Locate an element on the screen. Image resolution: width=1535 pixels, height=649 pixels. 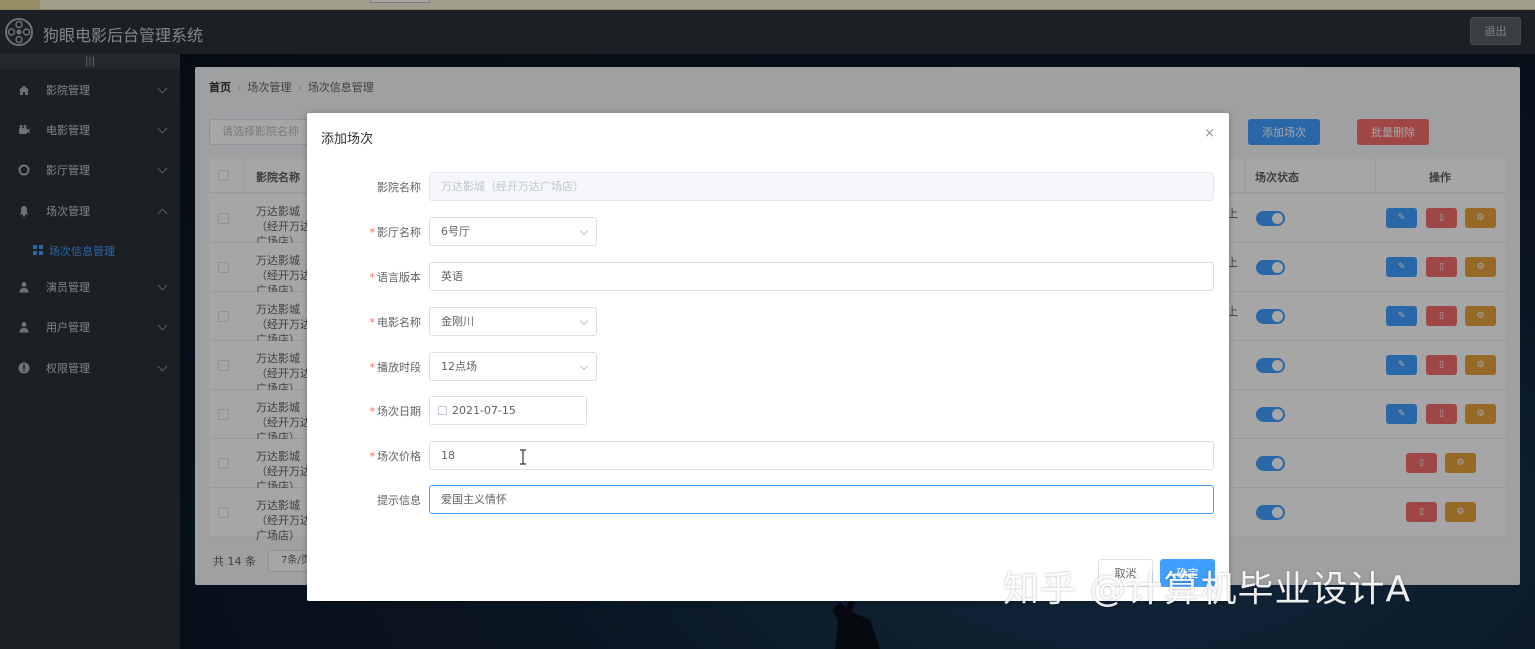
field-label-text: 场次日期 is located at coordinates (399, 411).